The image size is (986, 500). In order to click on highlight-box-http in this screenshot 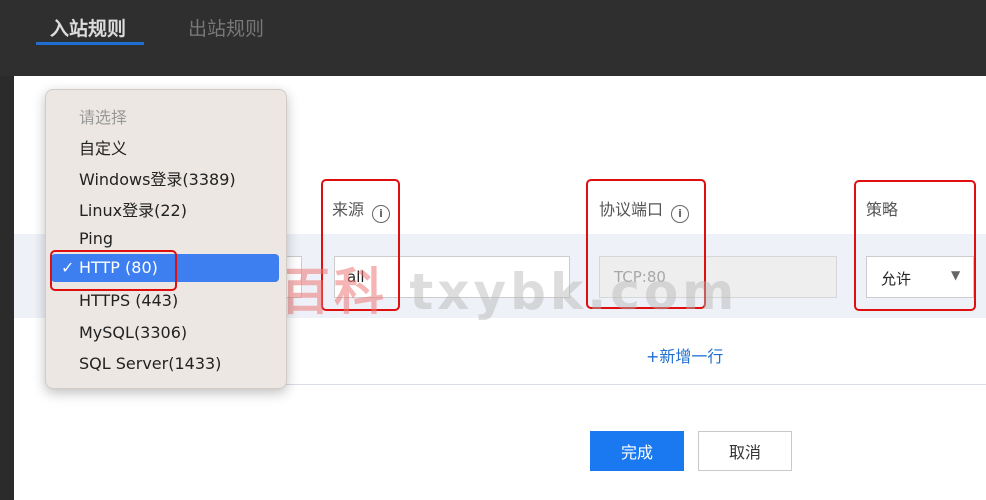, I will do `click(113, 270)`.